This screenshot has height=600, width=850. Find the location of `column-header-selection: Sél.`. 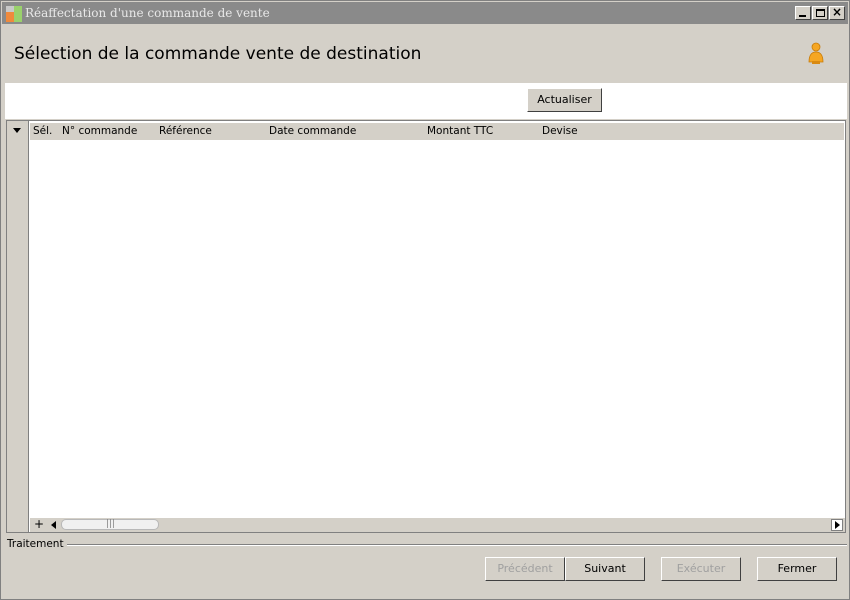

column-header-selection: Sél. is located at coordinates (42, 131).